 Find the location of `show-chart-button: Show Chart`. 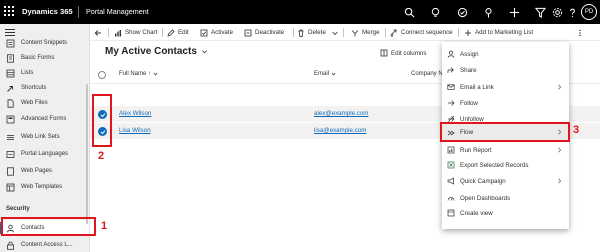

show-chart-button: Show Chart is located at coordinates (135, 32).